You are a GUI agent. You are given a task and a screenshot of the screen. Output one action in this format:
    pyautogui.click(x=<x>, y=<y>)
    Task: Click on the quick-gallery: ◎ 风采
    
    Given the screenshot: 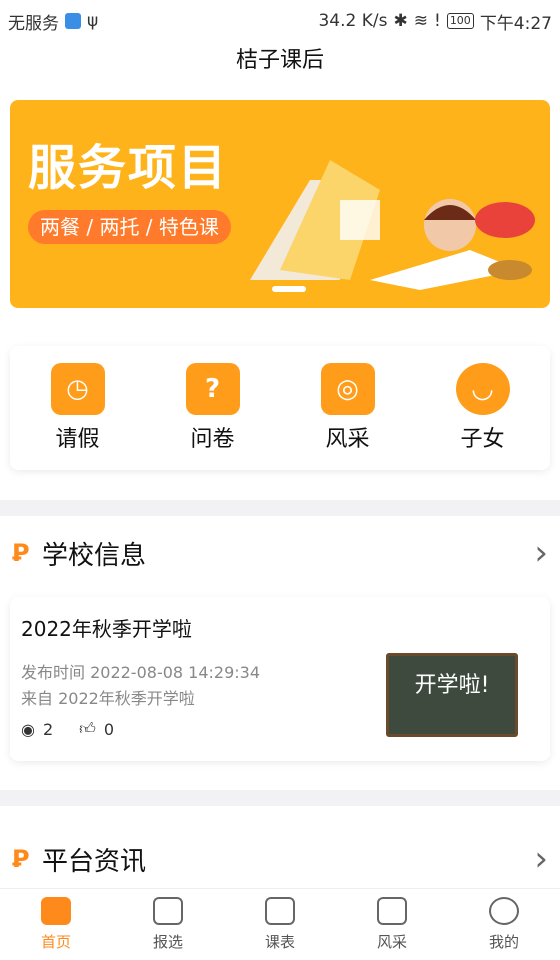 What is the action you would take?
    pyautogui.click(x=348, y=408)
    